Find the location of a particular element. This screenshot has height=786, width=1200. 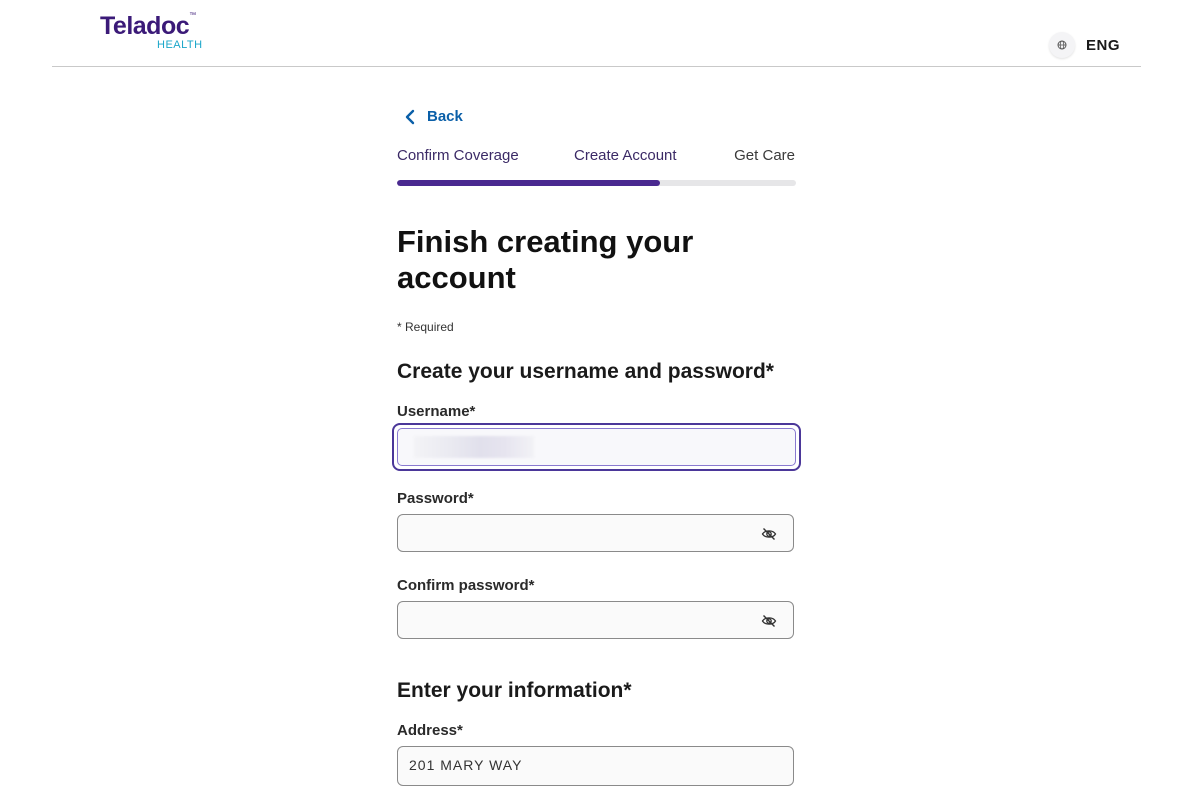

username-input is located at coordinates (596, 447).